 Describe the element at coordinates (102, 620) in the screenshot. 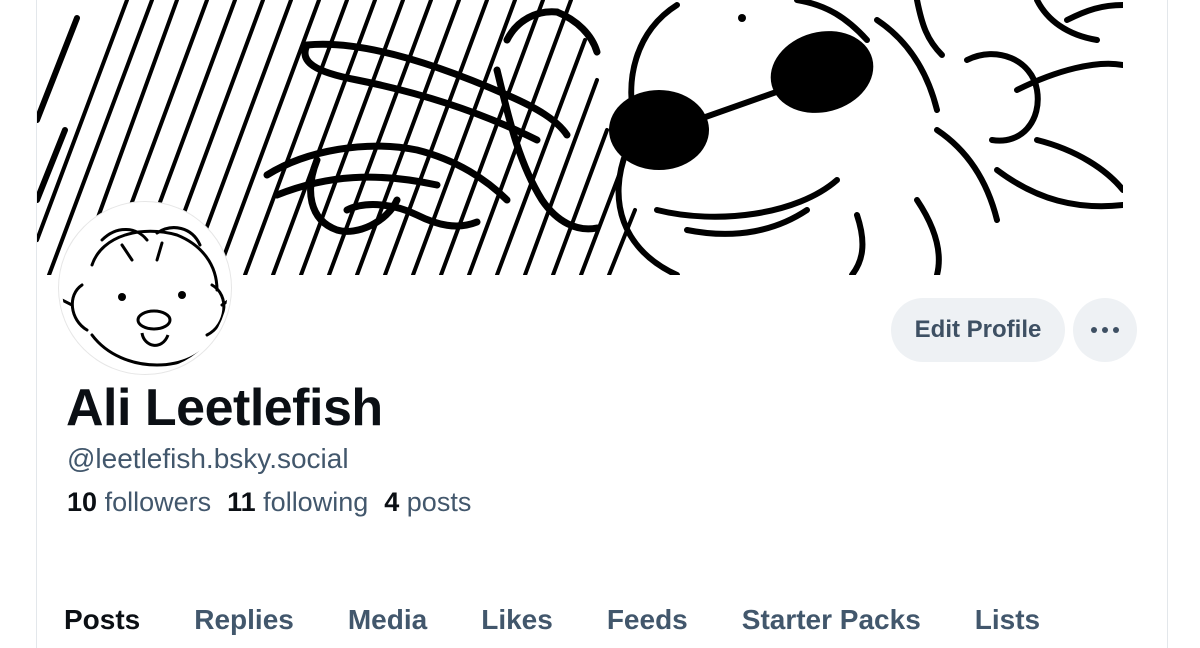

I see `tab-posts: Posts` at that location.